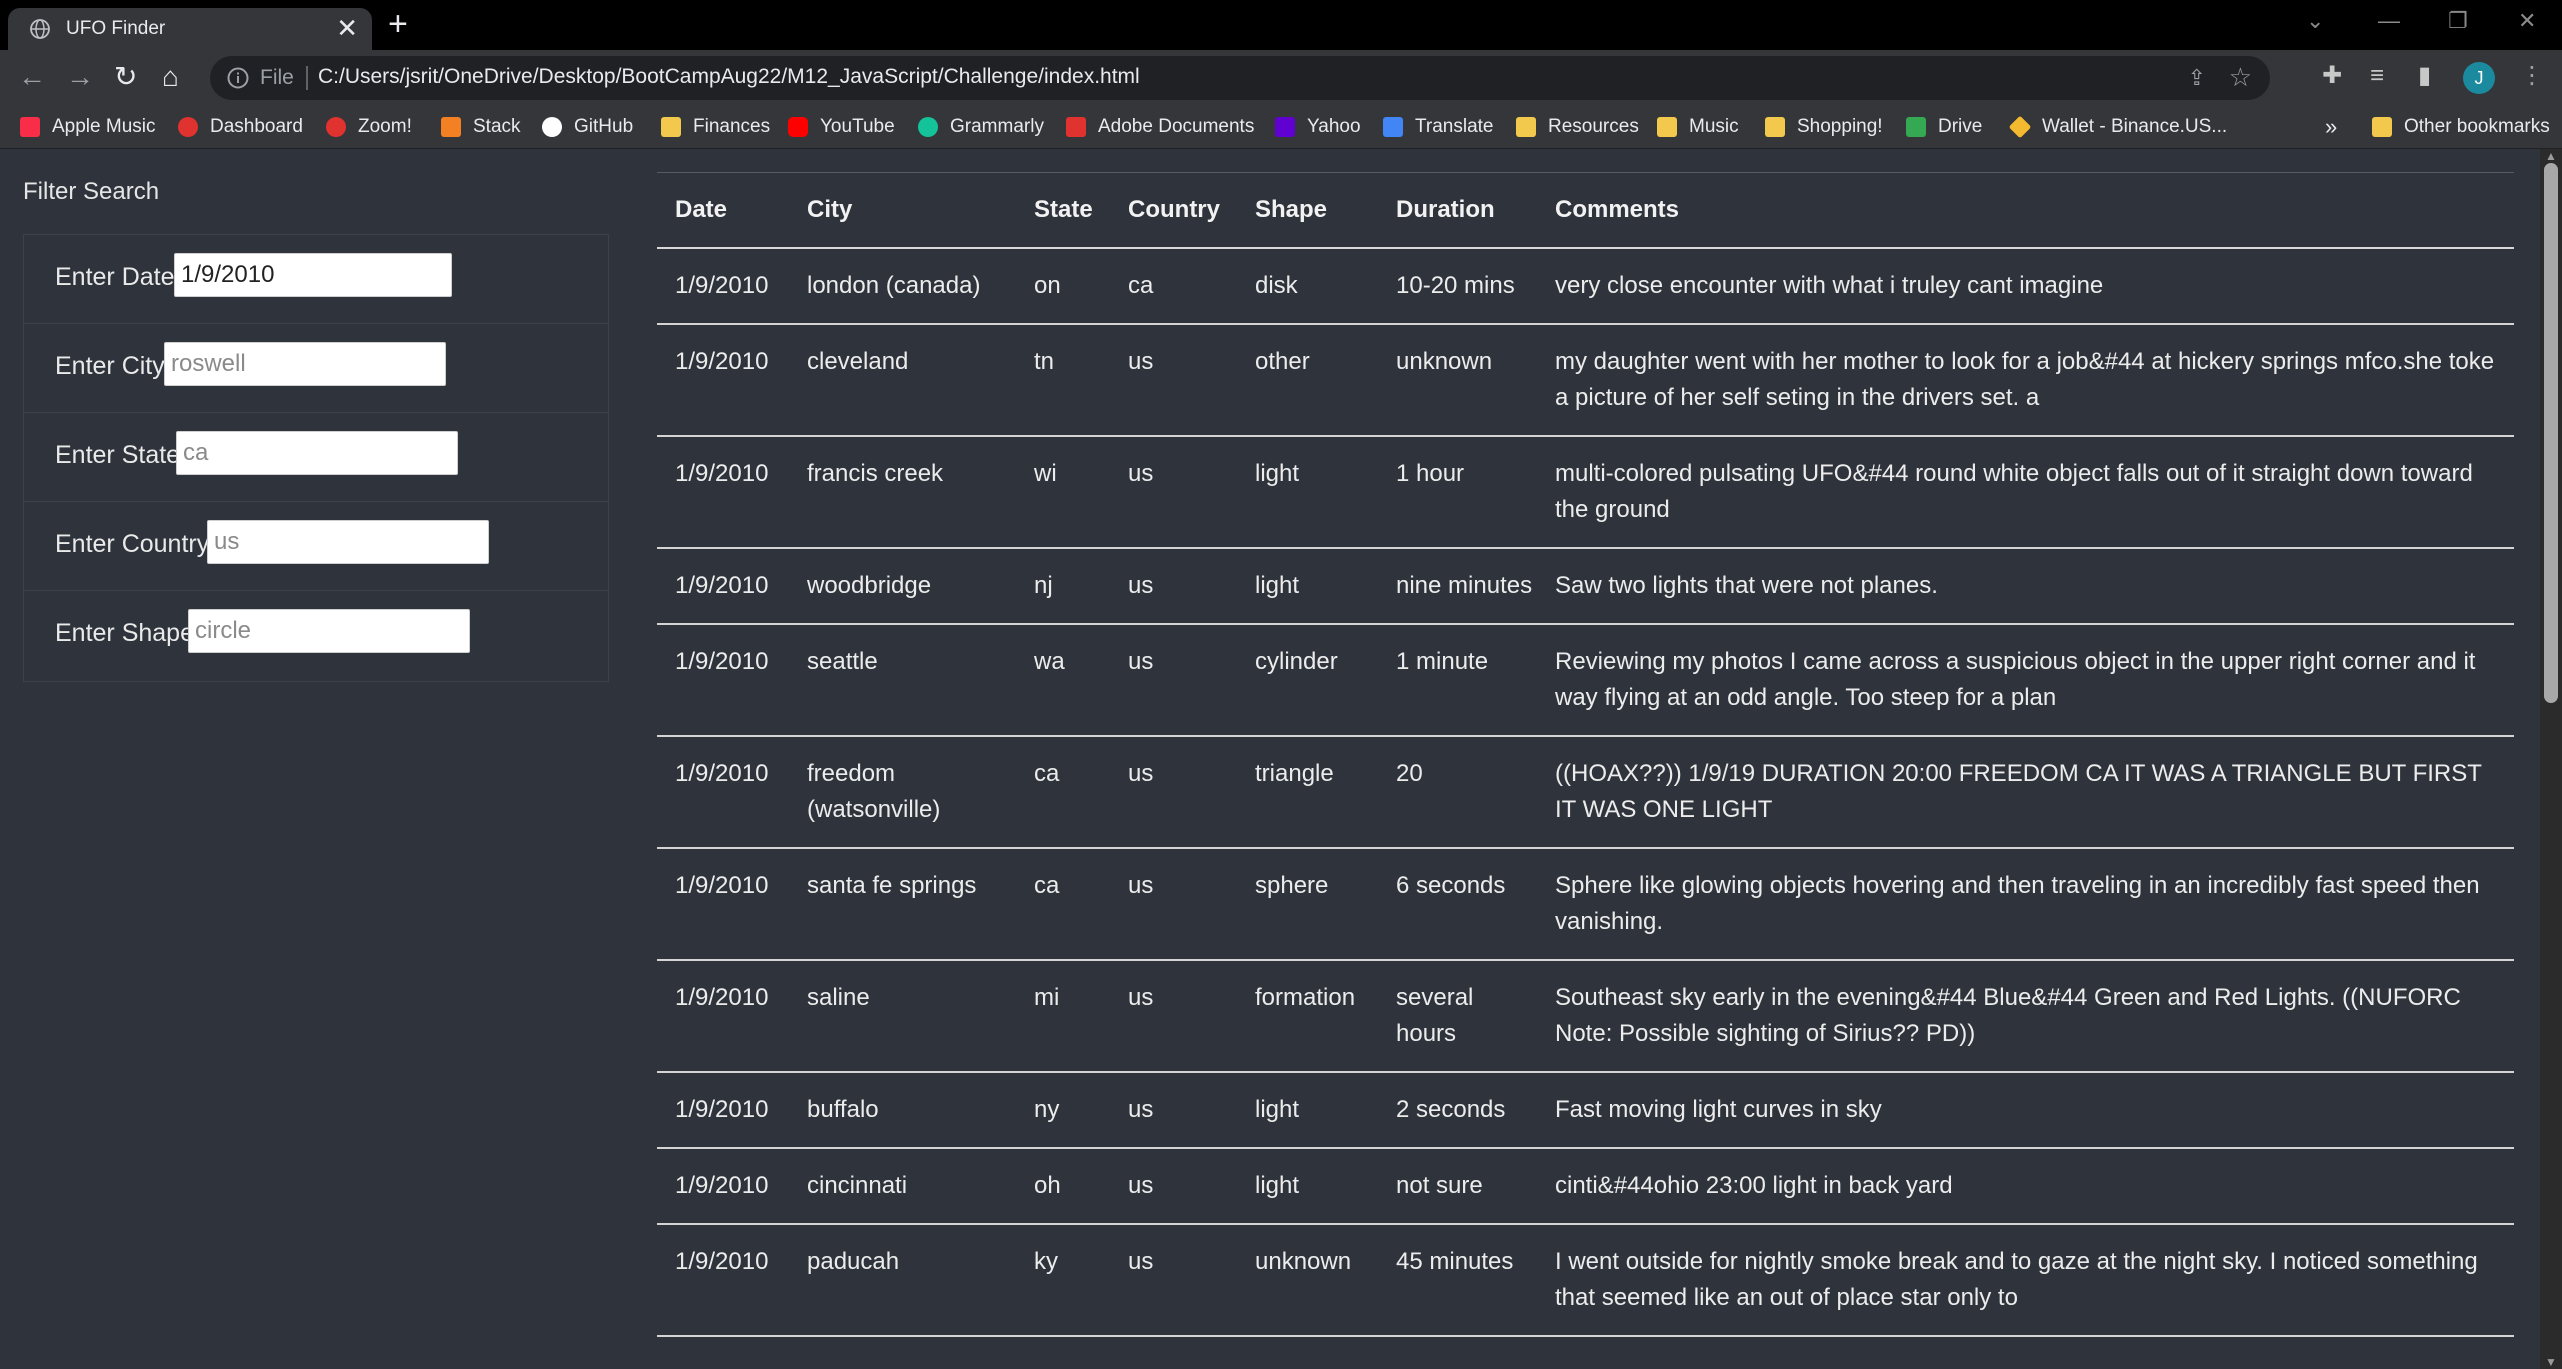 Image resolution: width=2562 pixels, height=1369 pixels. I want to click on cell-duration: 6 seconds, so click(1457, 904).